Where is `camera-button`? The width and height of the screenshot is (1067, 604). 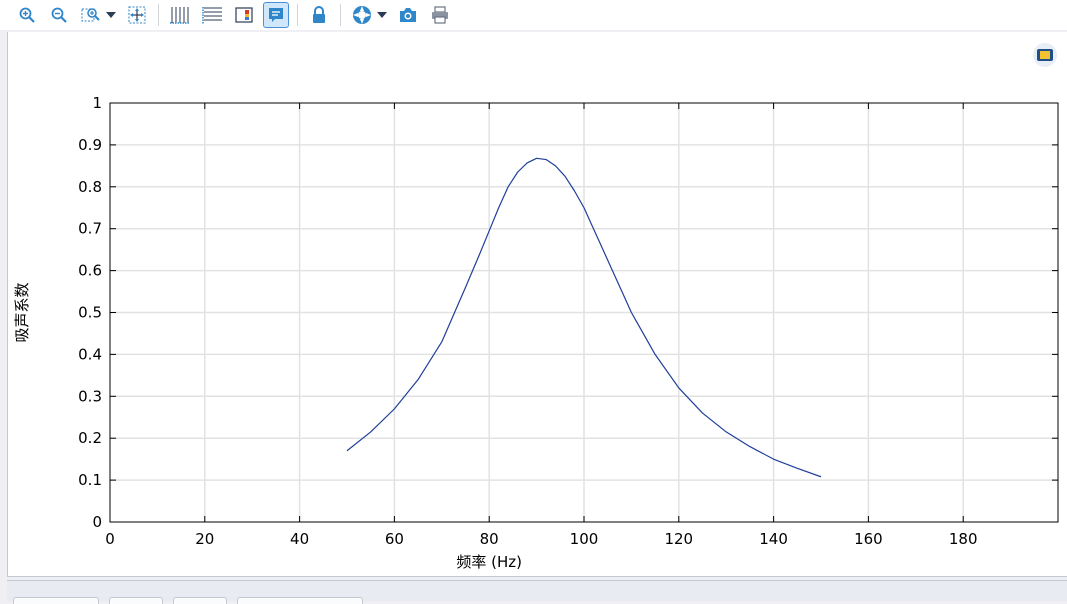 camera-button is located at coordinates (408, 15).